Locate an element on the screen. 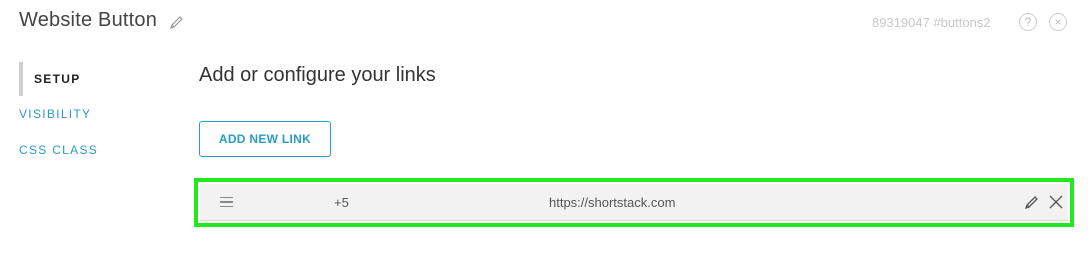 The image size is (1088, 257). close-icon: × is located at coordinates (1058, 22).